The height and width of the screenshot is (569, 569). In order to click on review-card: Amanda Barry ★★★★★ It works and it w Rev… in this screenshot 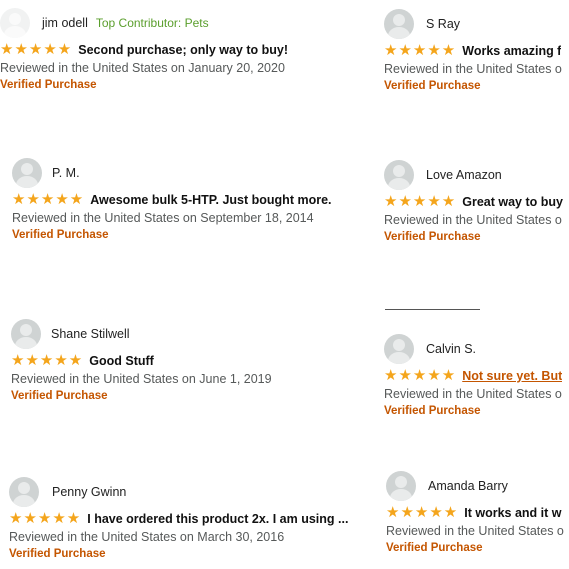, I will do `click(477, 512)`.